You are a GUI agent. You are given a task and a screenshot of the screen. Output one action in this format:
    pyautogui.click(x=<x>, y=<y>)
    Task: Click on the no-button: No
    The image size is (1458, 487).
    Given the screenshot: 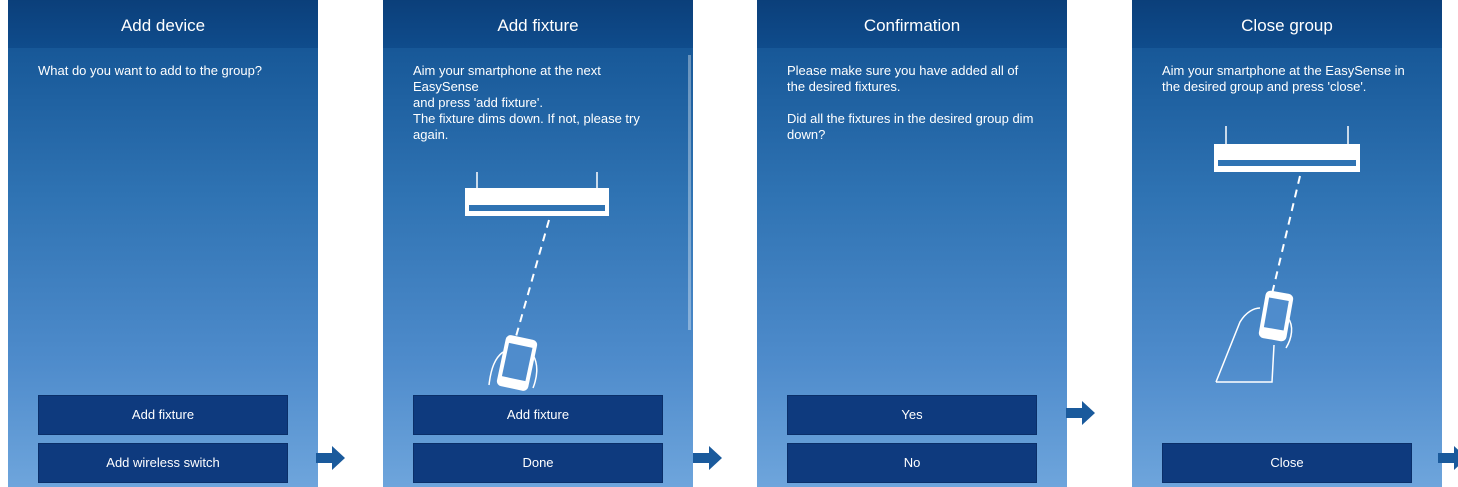 What is the action you would take?
    pyautogui.click(x=912, y=463)
    